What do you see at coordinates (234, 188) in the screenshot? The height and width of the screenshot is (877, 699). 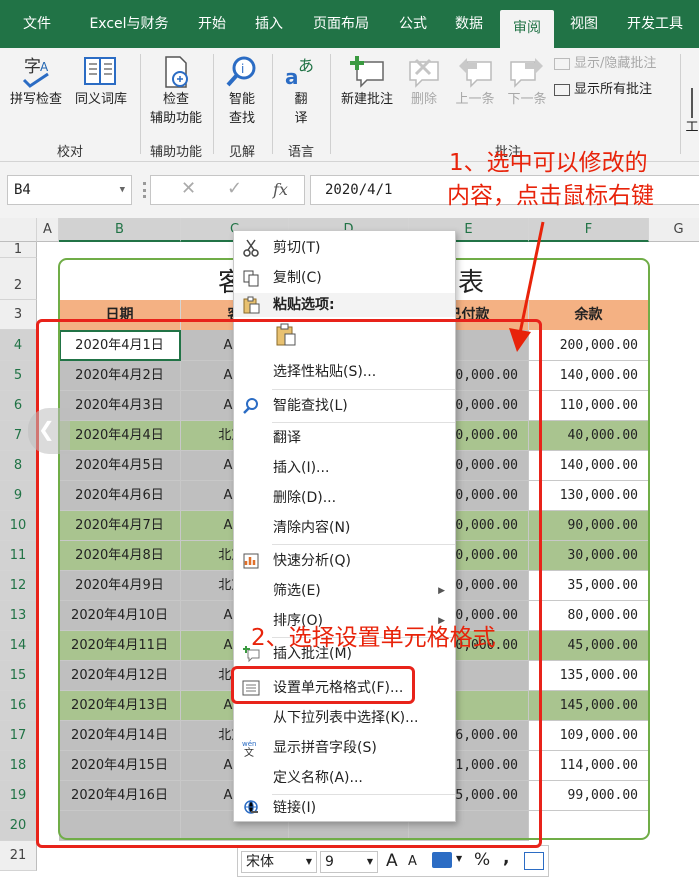 I see `enter-icon: ✓` at bounding box center [234, 188].